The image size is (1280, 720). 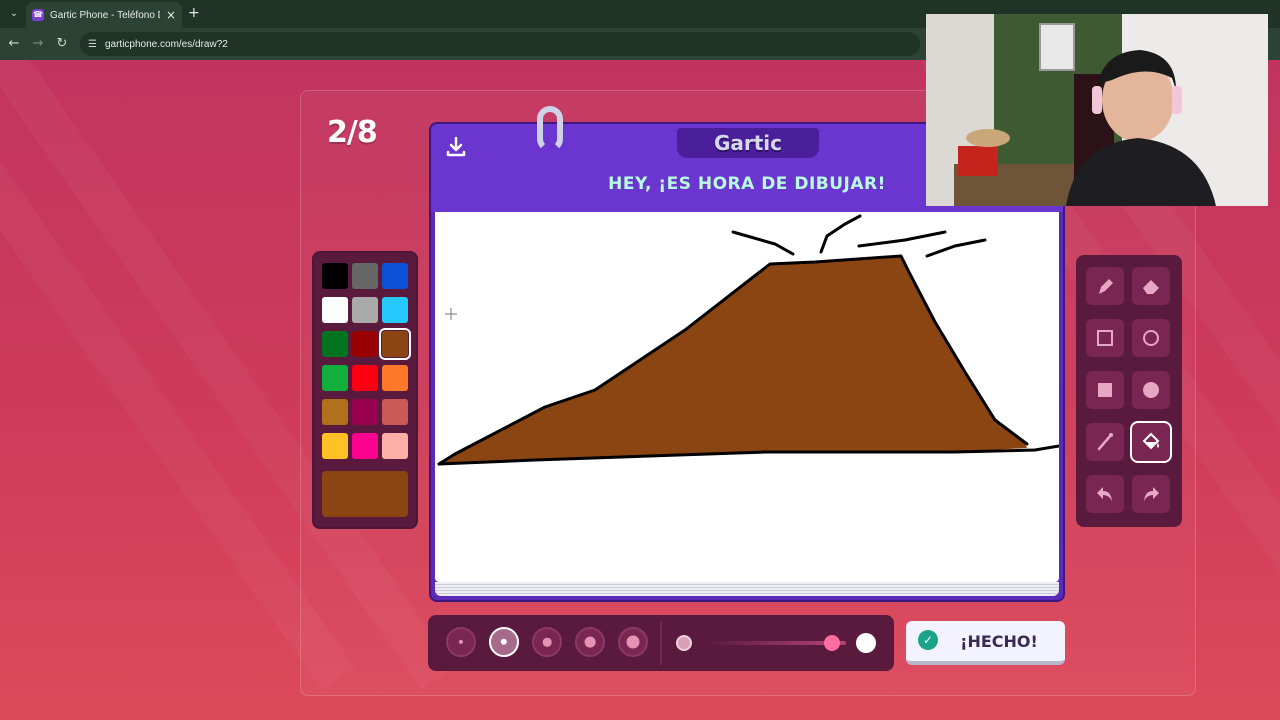 I want to click on tool-ellipse-outline-button, so click(x=1151, y=338).